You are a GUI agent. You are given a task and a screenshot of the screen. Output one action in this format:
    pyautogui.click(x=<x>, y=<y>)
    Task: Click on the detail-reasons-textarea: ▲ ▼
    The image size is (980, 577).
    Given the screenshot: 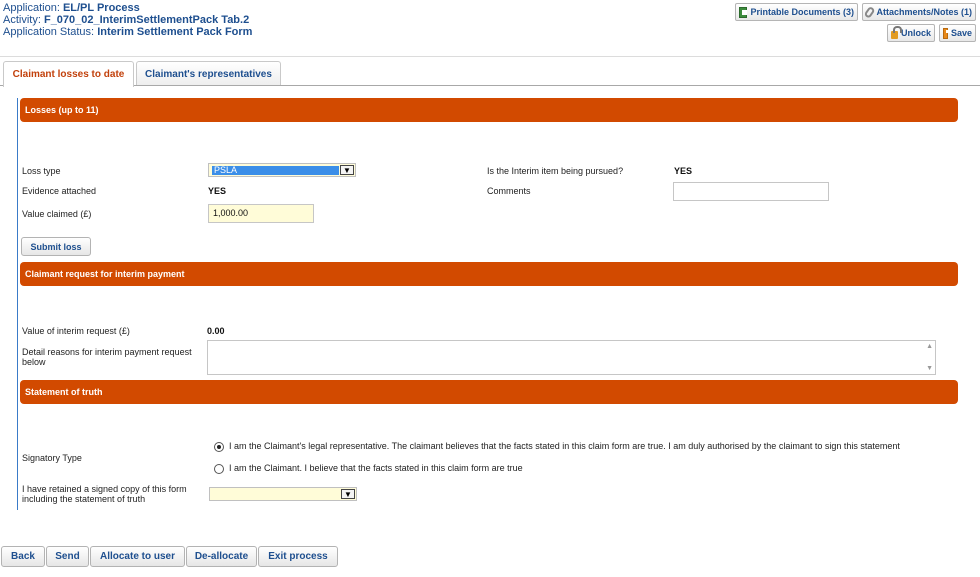 What is the action you would take?
    pyautogui.click(x=571, y=357)
    